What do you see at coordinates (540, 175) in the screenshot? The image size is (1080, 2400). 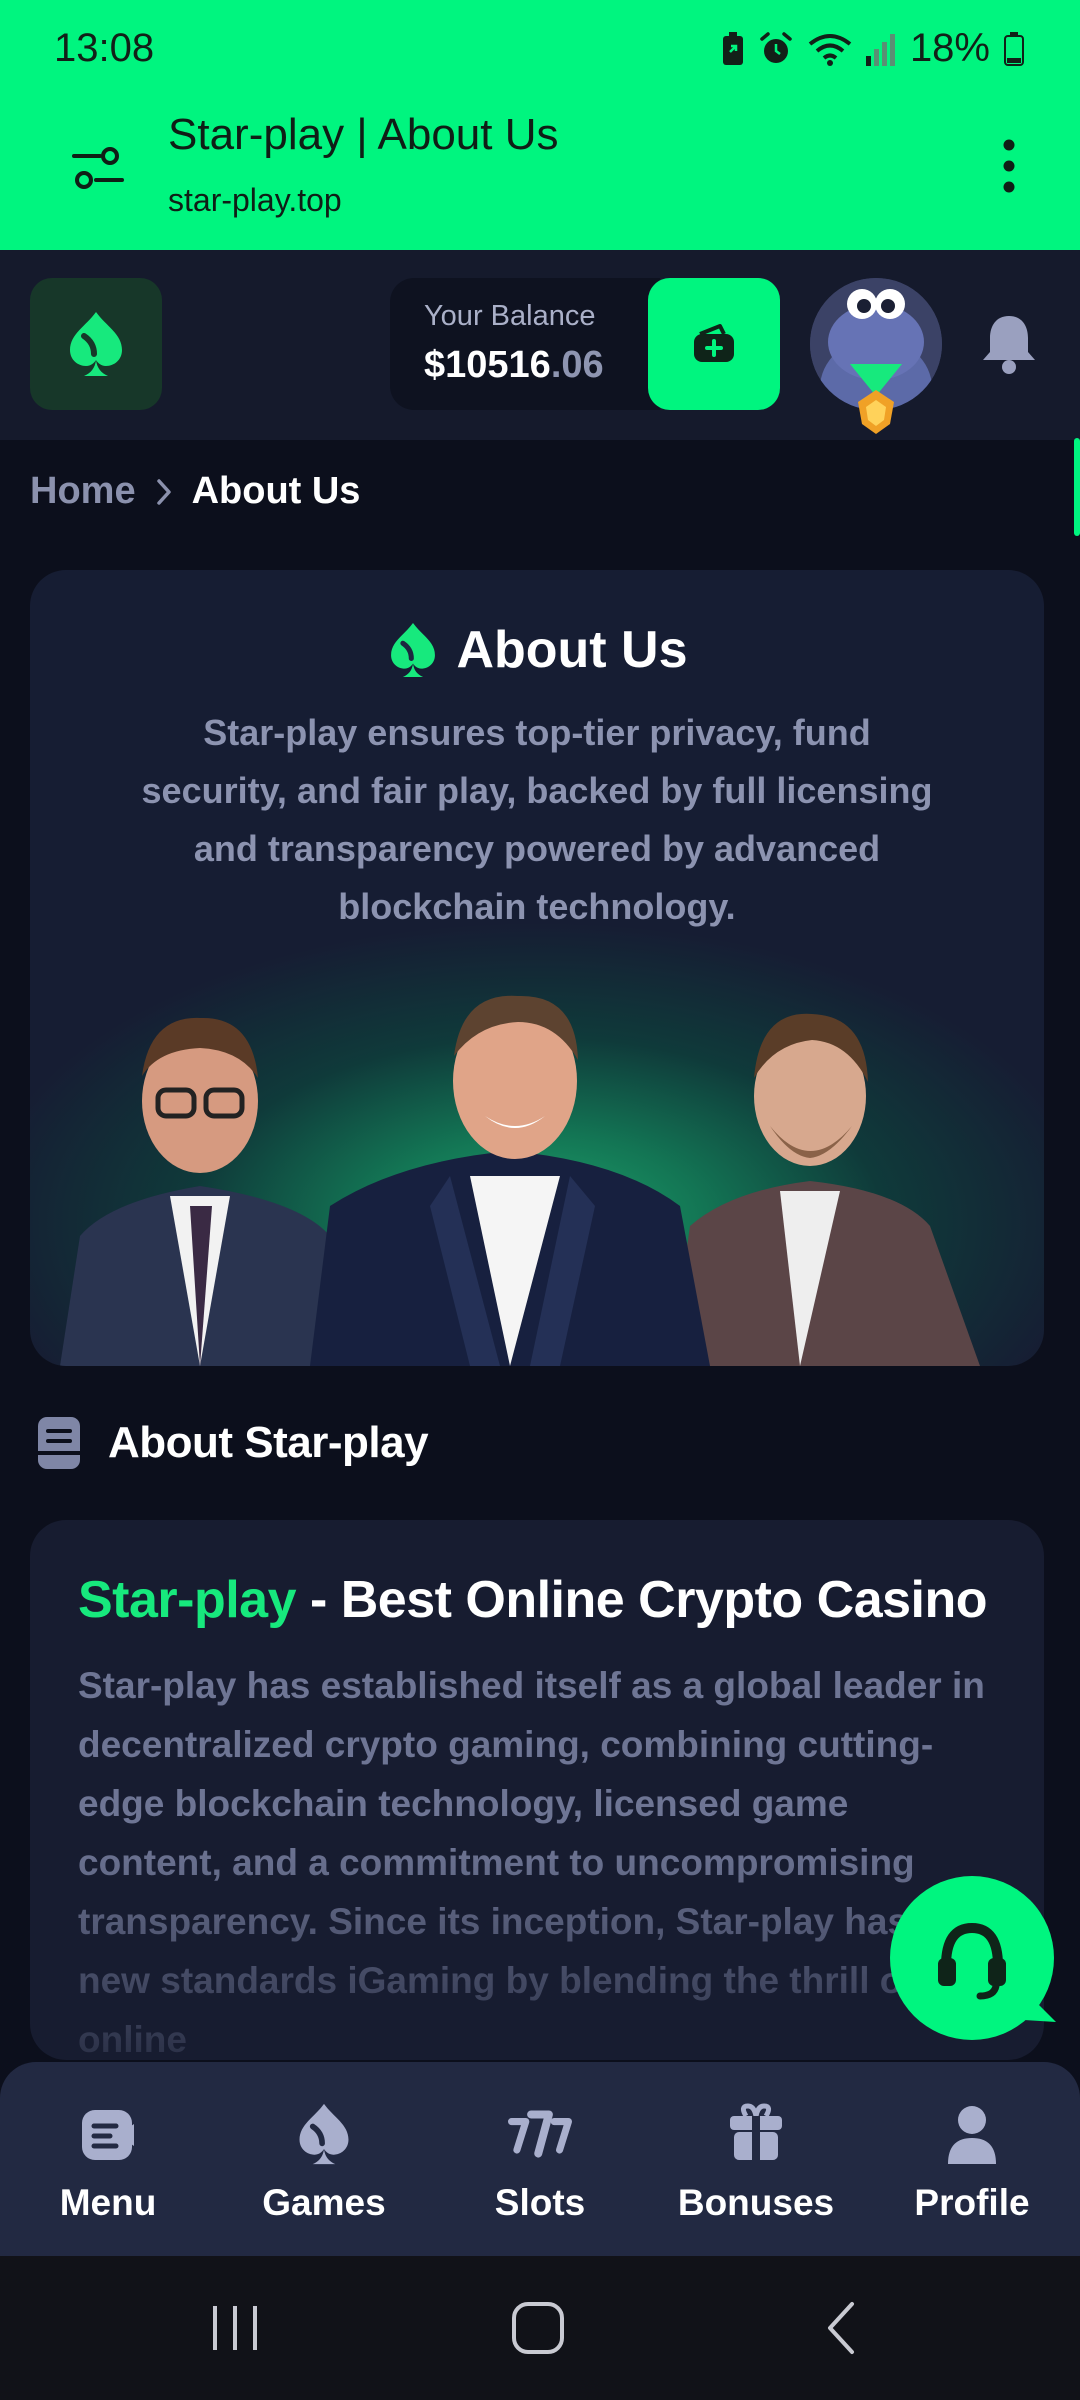 I see `browser-toolbar: Star-play | About Us star-play.top` at bounding box center [540, 175].